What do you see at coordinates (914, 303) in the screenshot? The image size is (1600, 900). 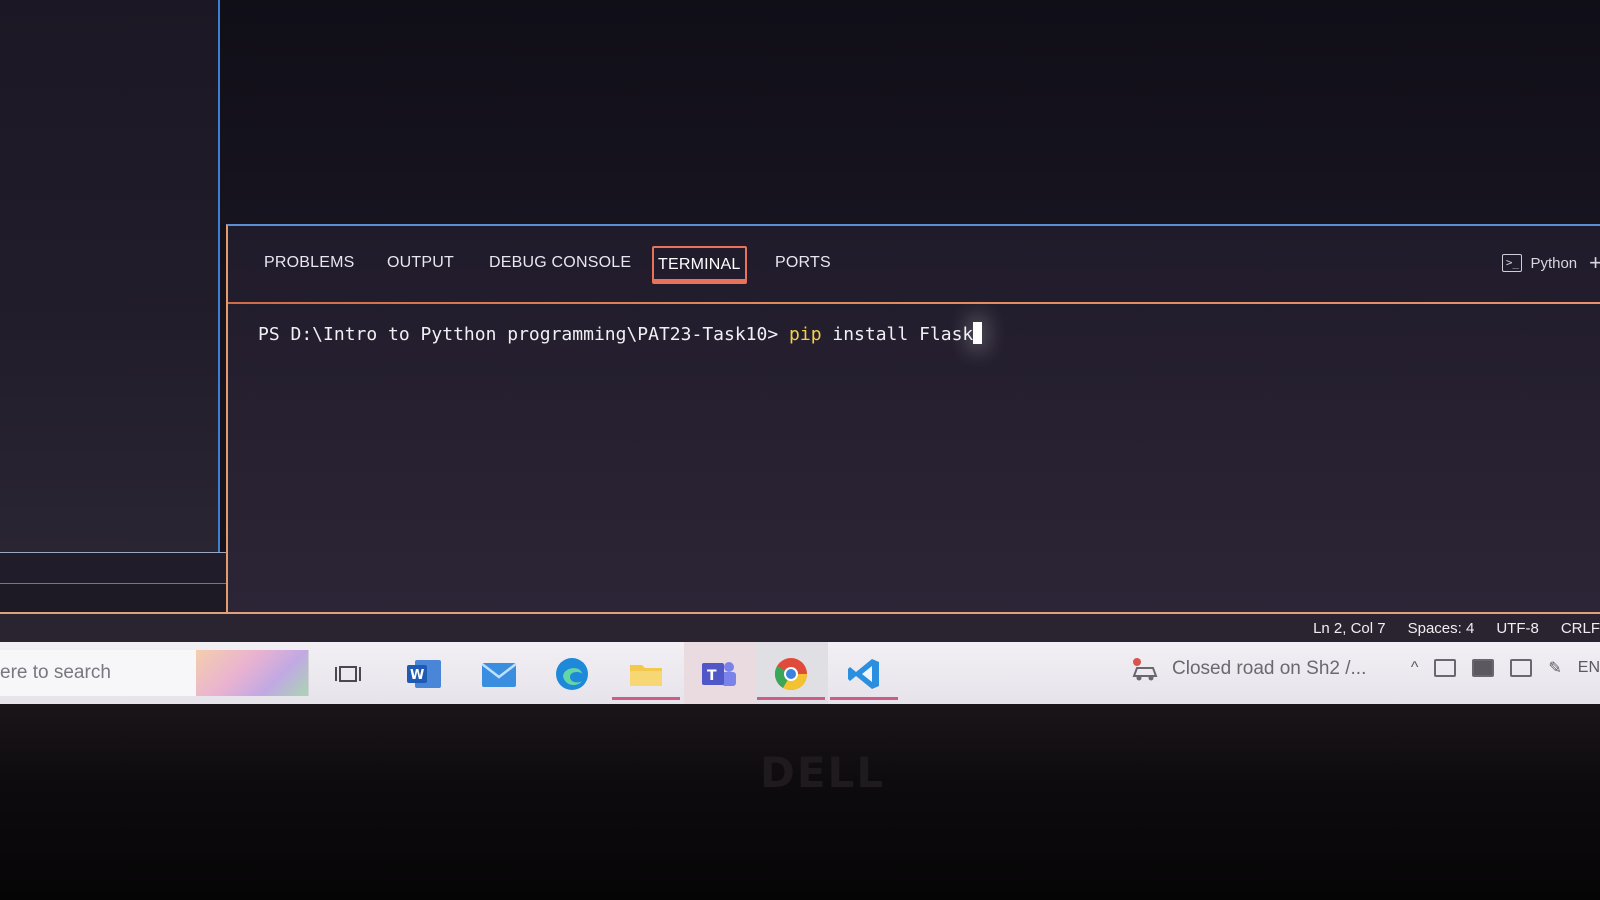 I see `panel-divider` at bounding box center [914, 303].